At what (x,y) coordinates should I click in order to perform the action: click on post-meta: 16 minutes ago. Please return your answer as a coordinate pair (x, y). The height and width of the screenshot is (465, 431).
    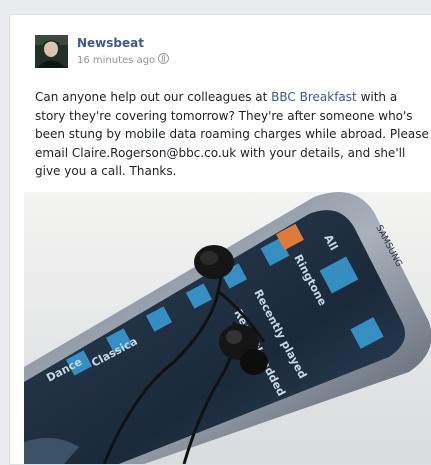
    Looking at the image, I should click on (123, 59).